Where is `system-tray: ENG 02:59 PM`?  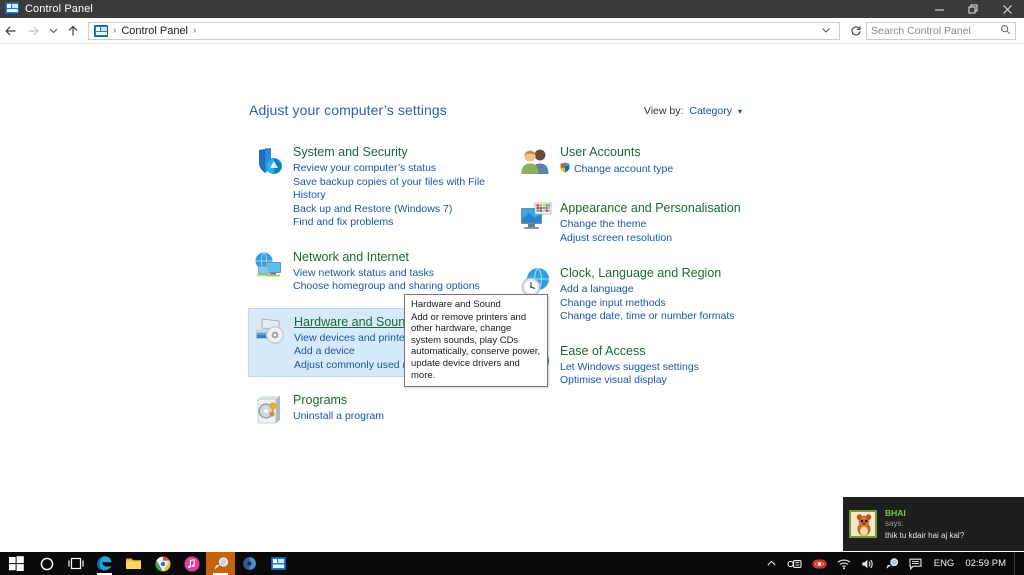
system-tray: ENG 02:59 PM is located at coordinates (892, 563).